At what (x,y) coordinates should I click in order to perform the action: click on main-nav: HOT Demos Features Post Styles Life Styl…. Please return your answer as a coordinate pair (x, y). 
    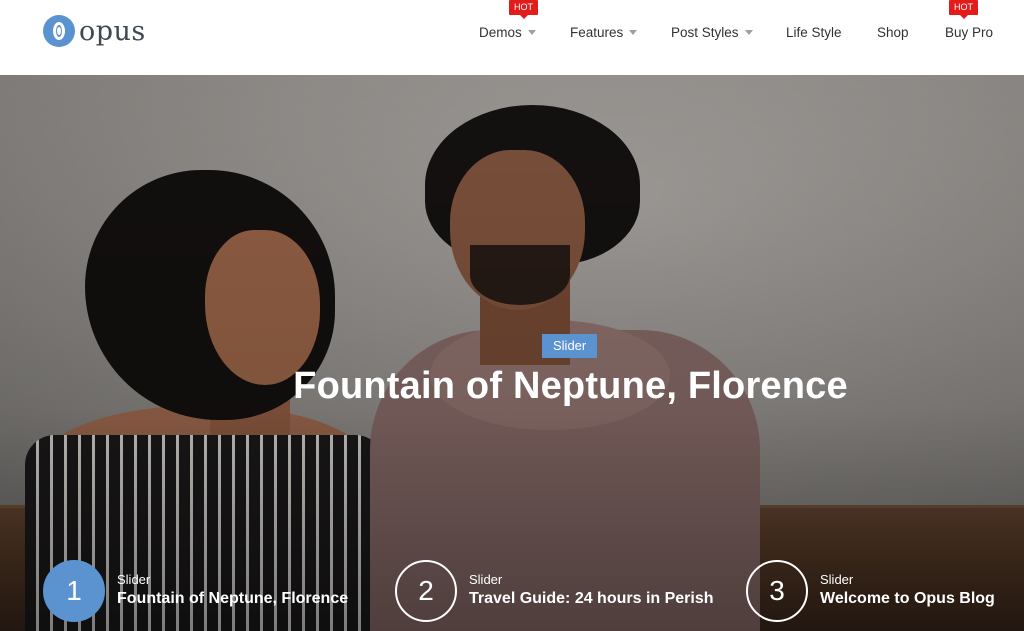
    Looking at the image, I should click on (512, 37).